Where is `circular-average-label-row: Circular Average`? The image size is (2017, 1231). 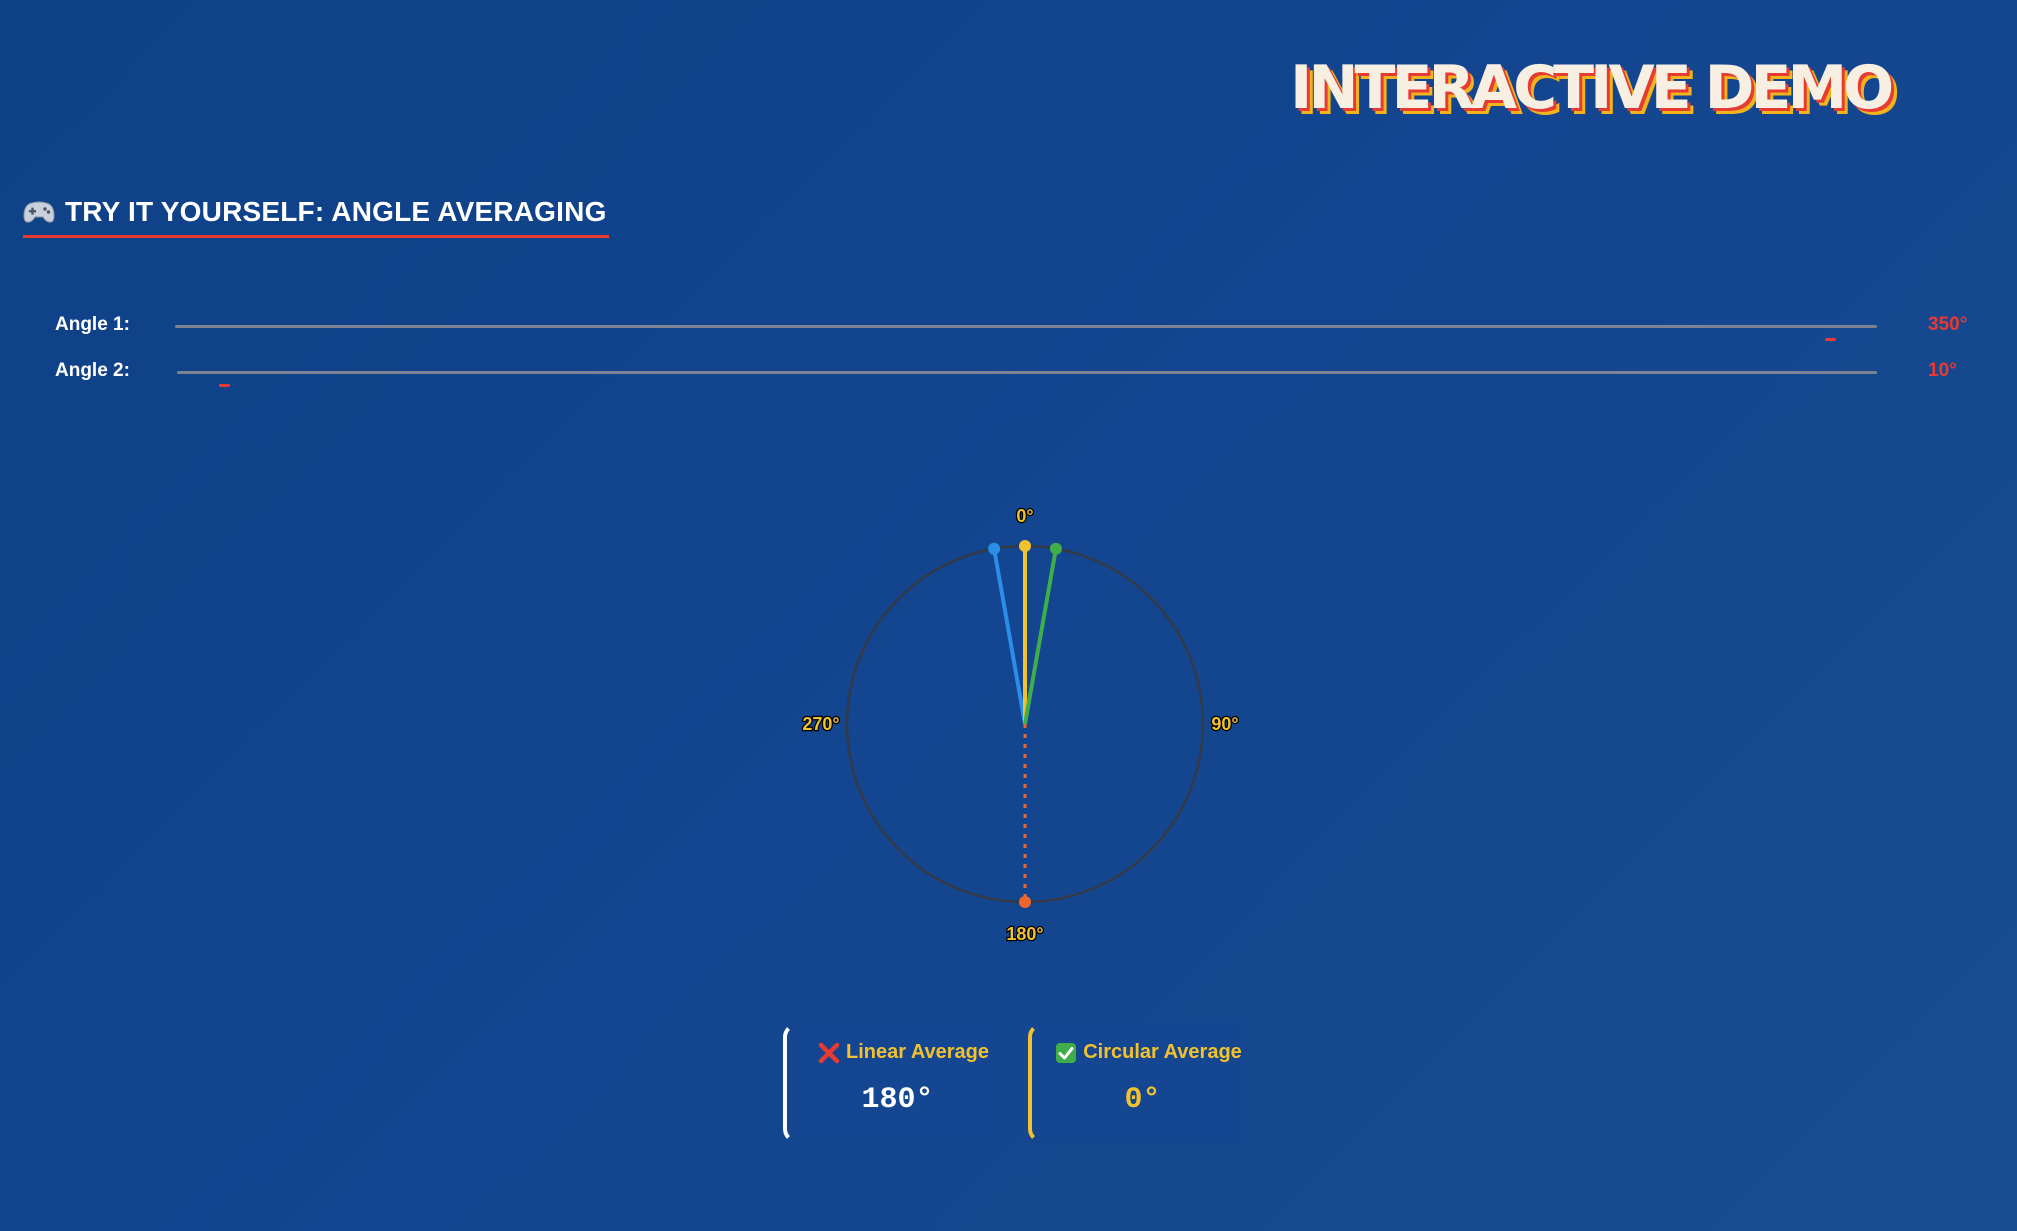
circular-average-label-row: Circular Average is located at coordinates (1148, 1052).